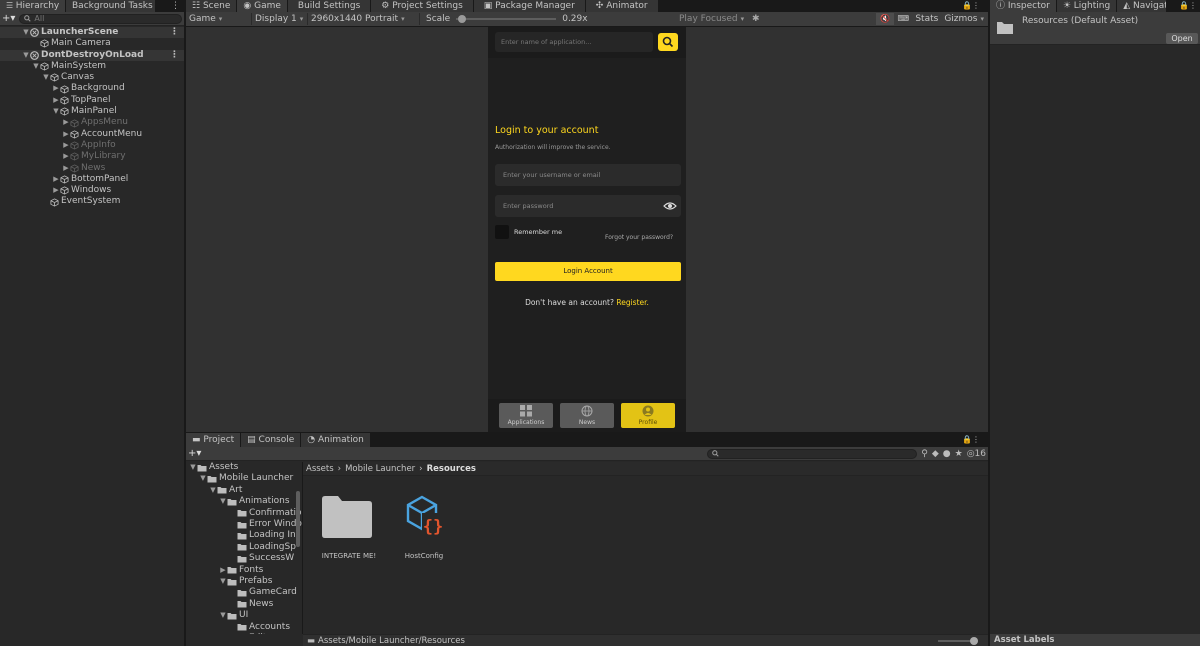 This screenshot has height=646, width=1200. What do you see at coordinates (92, 179) in the screenshot?
I see `hierarchy-row: ▶ BottomPanel` at bounding box center [92, 179].